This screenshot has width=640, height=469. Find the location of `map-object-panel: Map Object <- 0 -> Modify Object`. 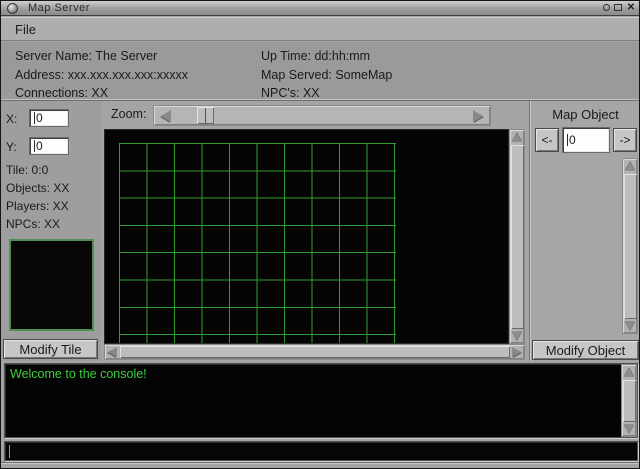

map-object-panel: Map Object <- 0 -> Modify Object is located at coordinates (584, 231).